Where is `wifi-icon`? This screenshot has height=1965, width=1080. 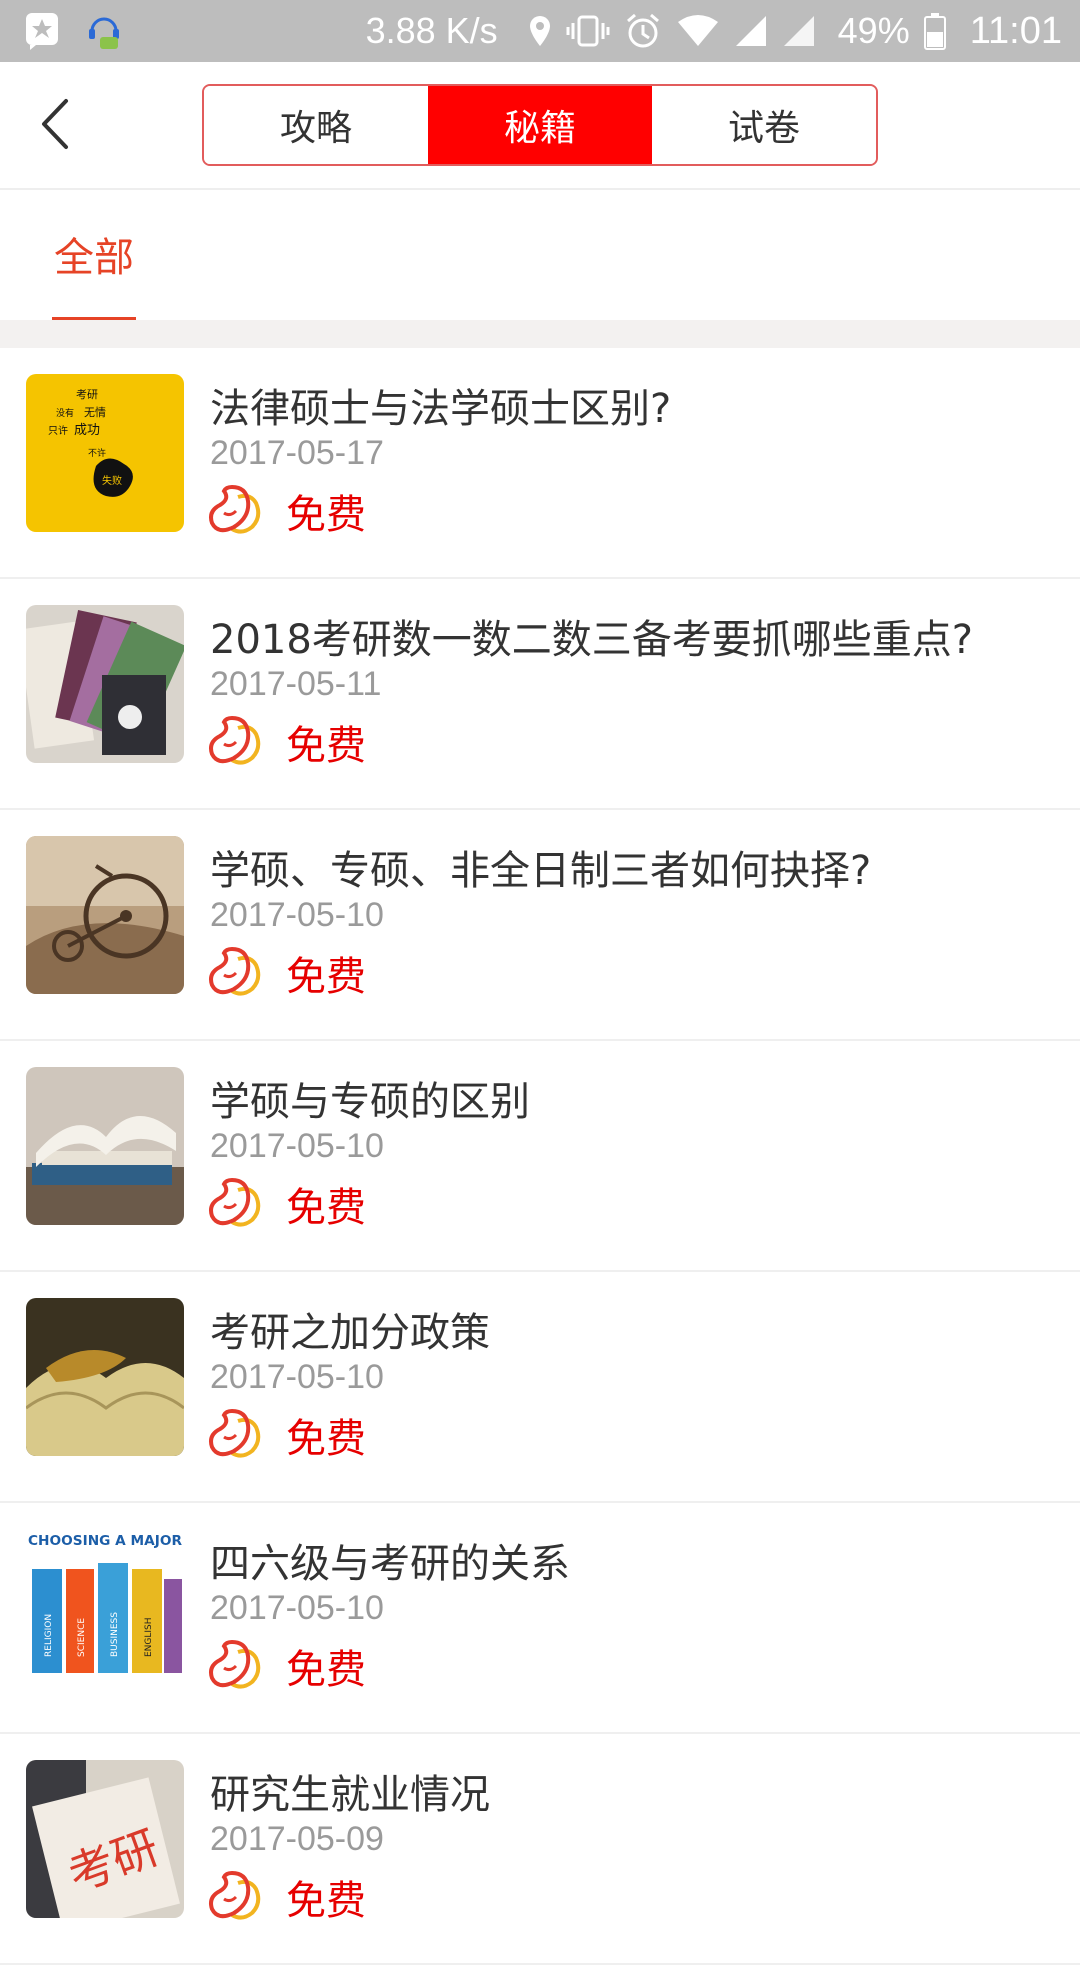
wifi-icon is located at coordinates (698, 31).